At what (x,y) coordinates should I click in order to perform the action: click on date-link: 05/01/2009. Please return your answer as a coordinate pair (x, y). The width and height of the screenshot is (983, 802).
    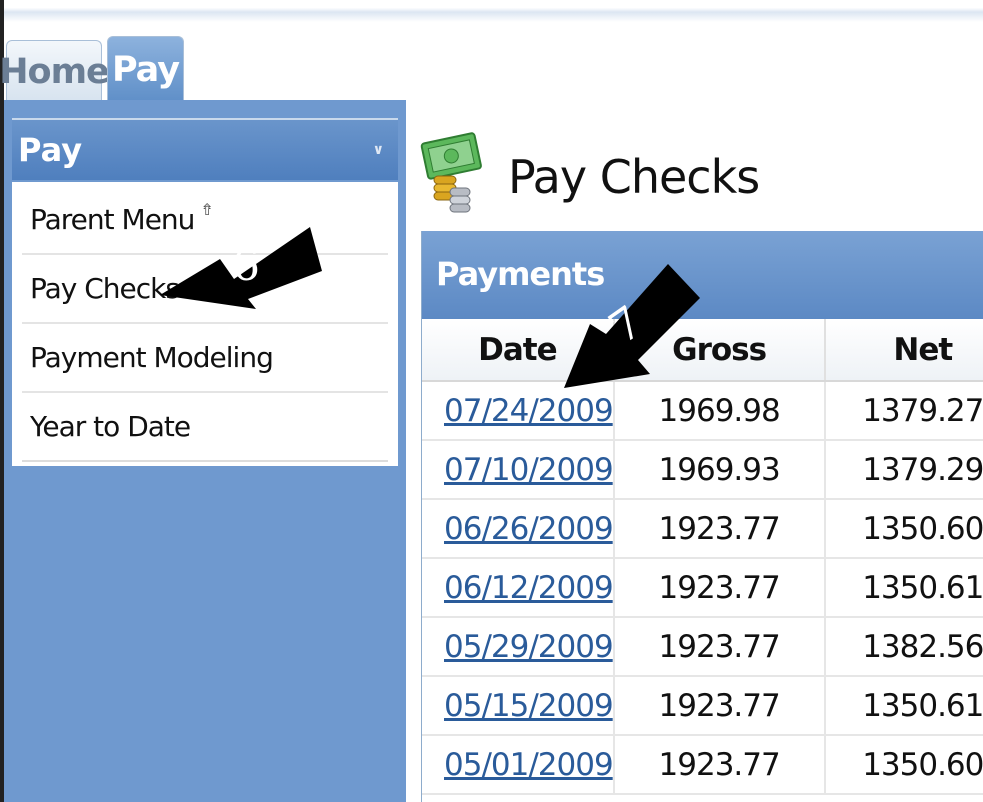
    Looking at the image, I should click on (529, 765).